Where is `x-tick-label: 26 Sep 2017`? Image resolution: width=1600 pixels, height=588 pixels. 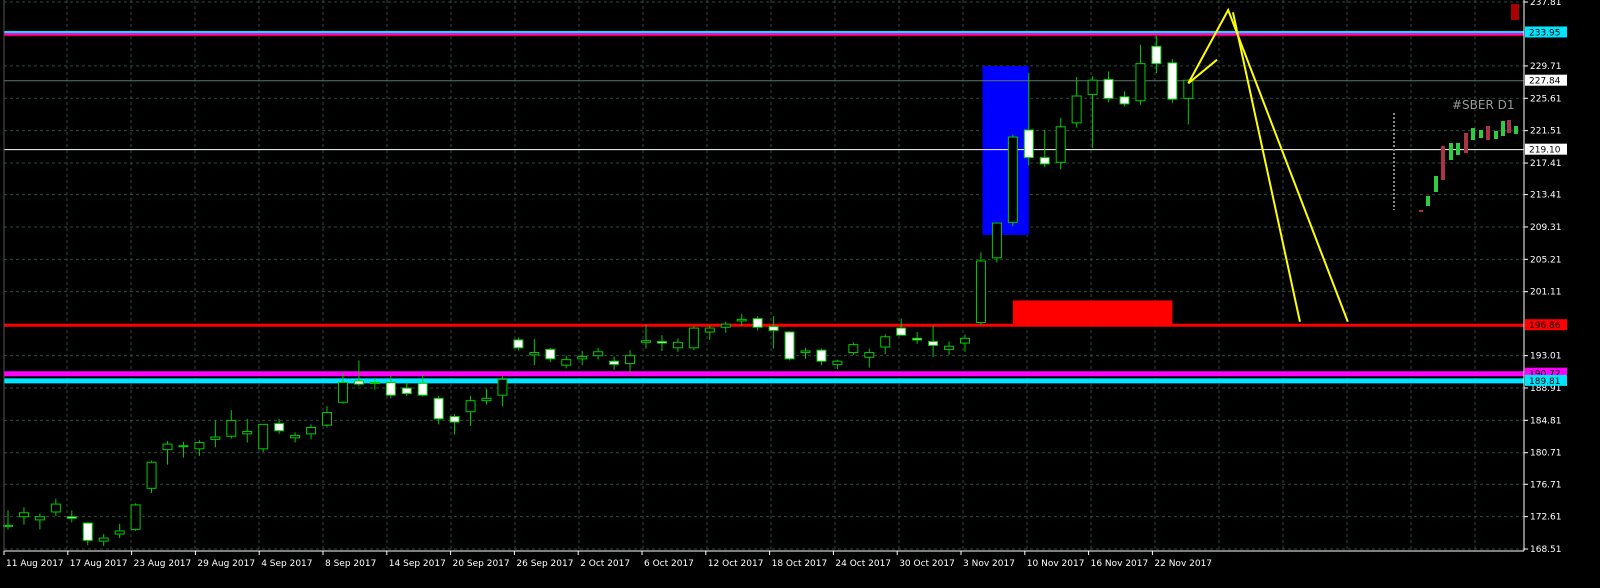
x-tick-label: 26 Sep 2017 is located at coordinates (544, 564).